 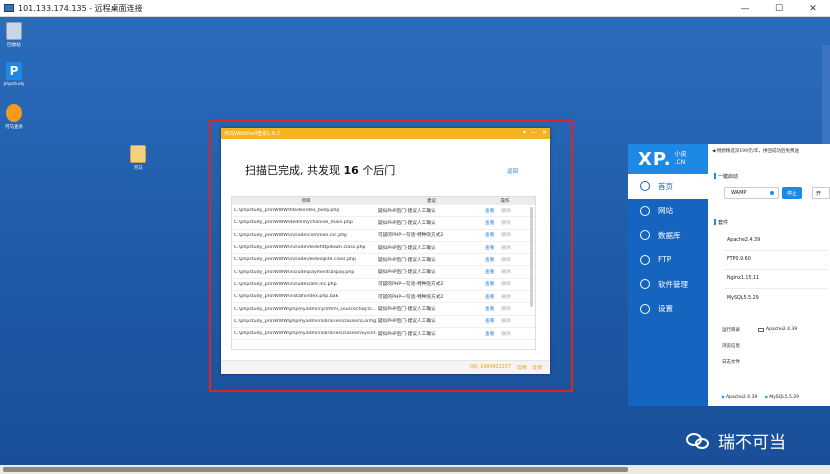 I want to click on service-mysql: MySQL5.5.29, so click(x=743, y=298).